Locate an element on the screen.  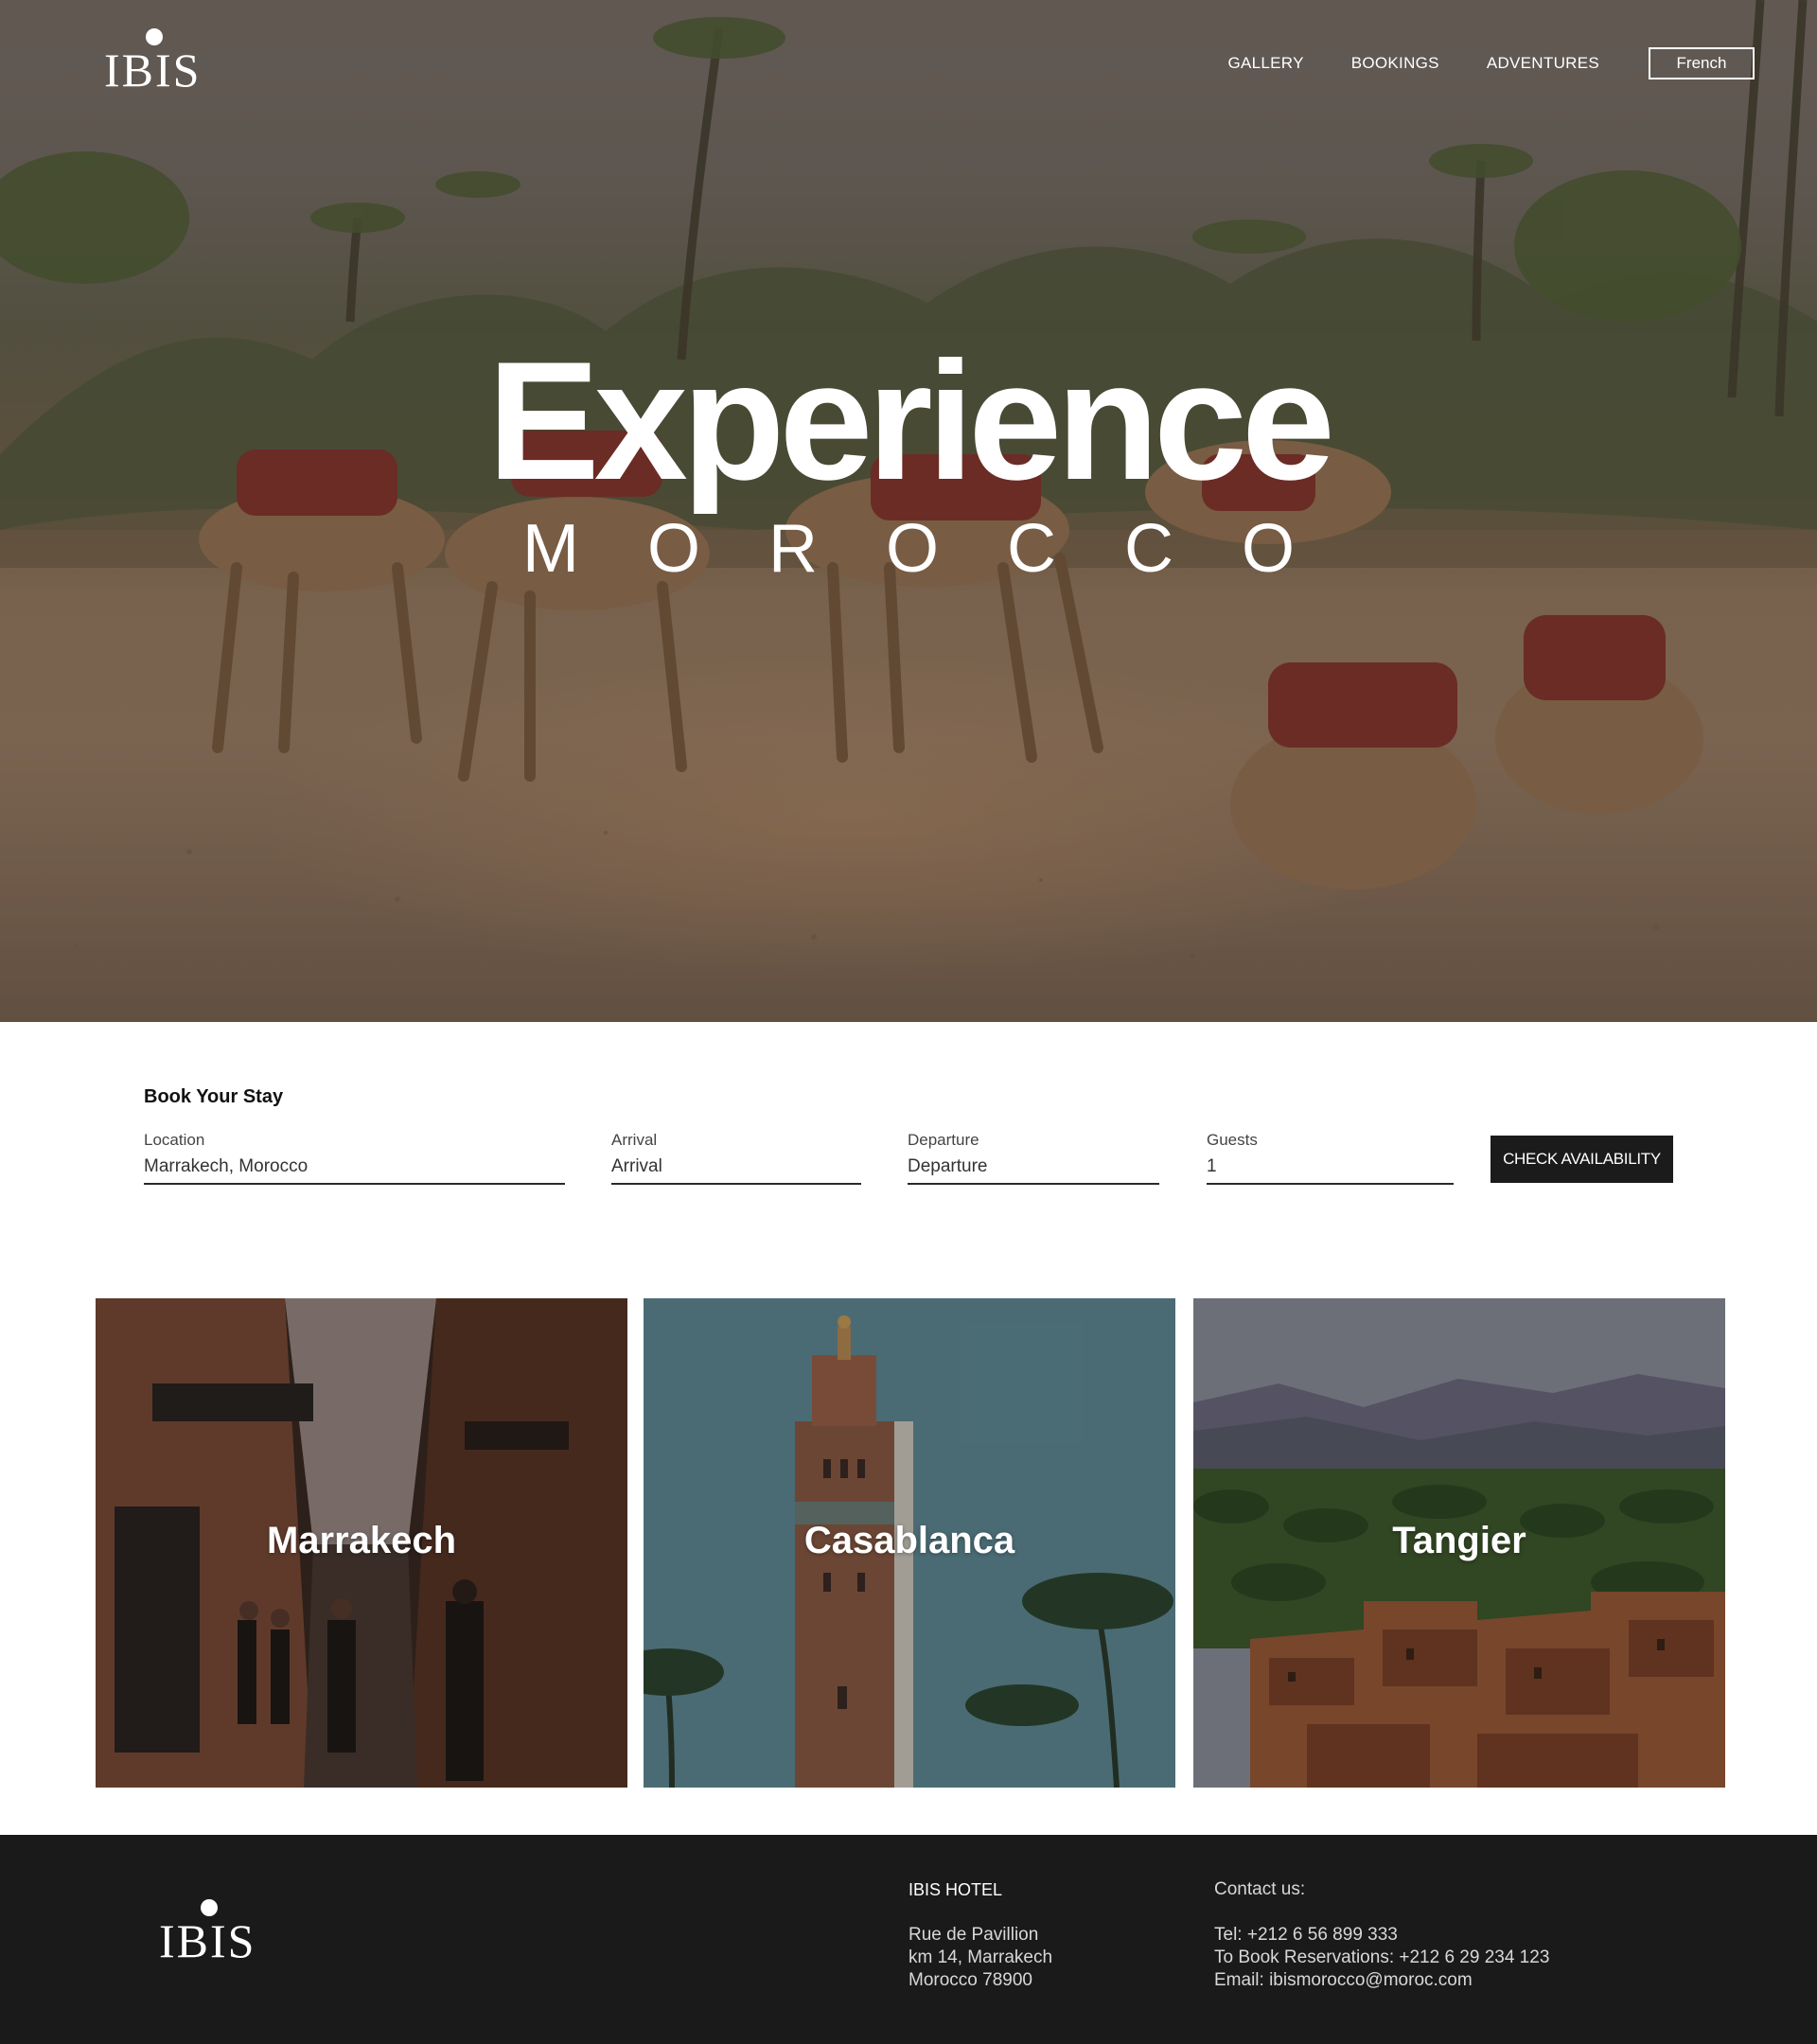
address-line: km 14, Marrakech is located at coordinates (981, 1957).